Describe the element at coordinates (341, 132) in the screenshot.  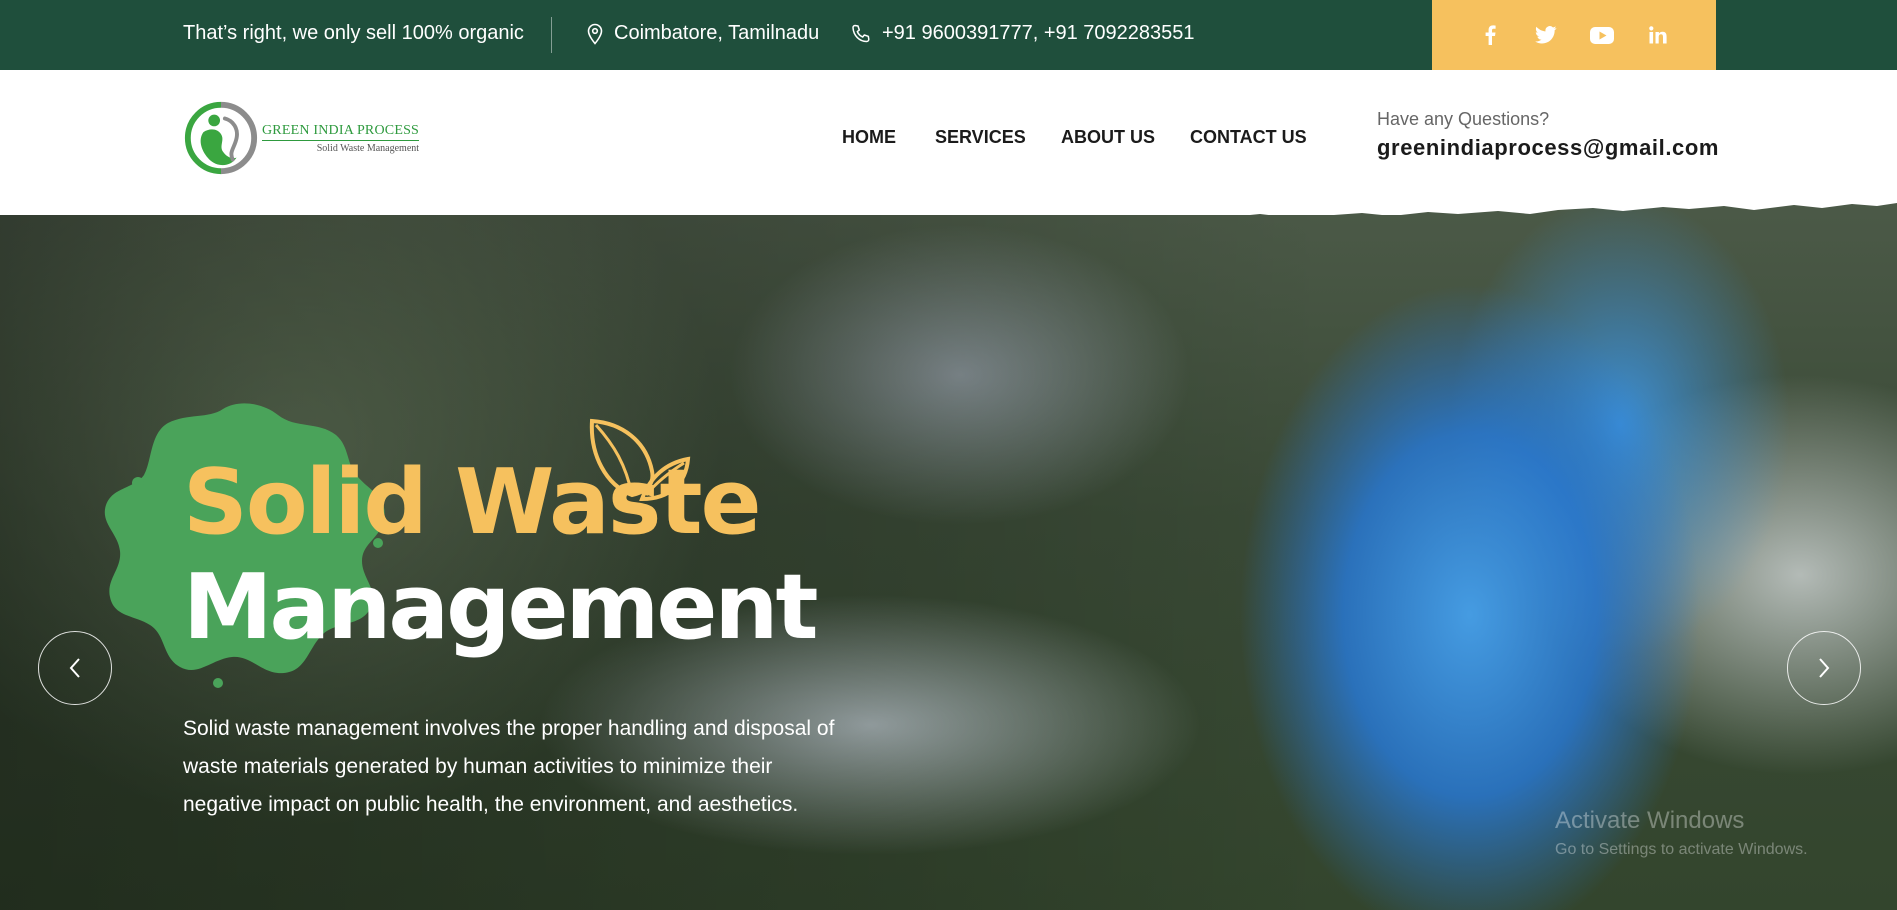
I see `logo-brand: GREEN INDIA PROCESS` at that location.